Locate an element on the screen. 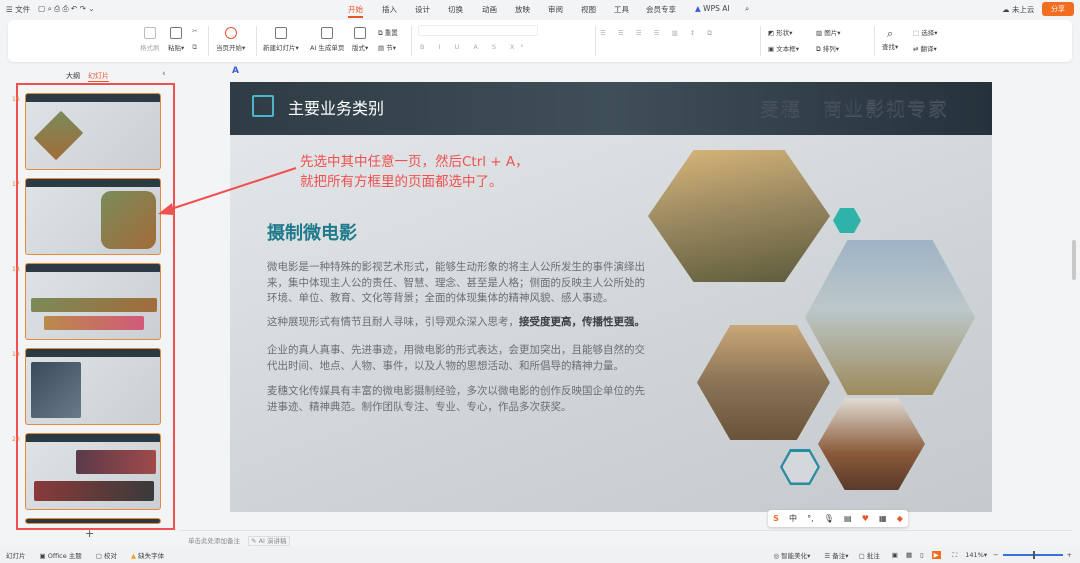  label: 校对 is located at coordinates (110, 556).